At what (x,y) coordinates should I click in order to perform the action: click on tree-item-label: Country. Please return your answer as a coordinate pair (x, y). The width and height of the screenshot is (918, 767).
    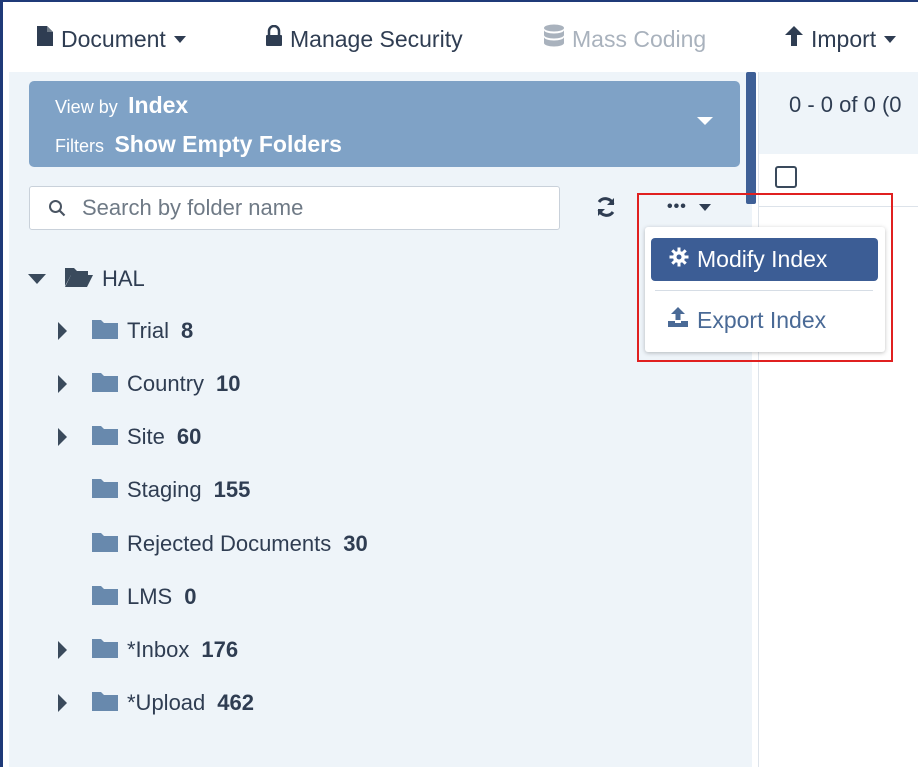
    Looking at the image, I should click on (166, 383).